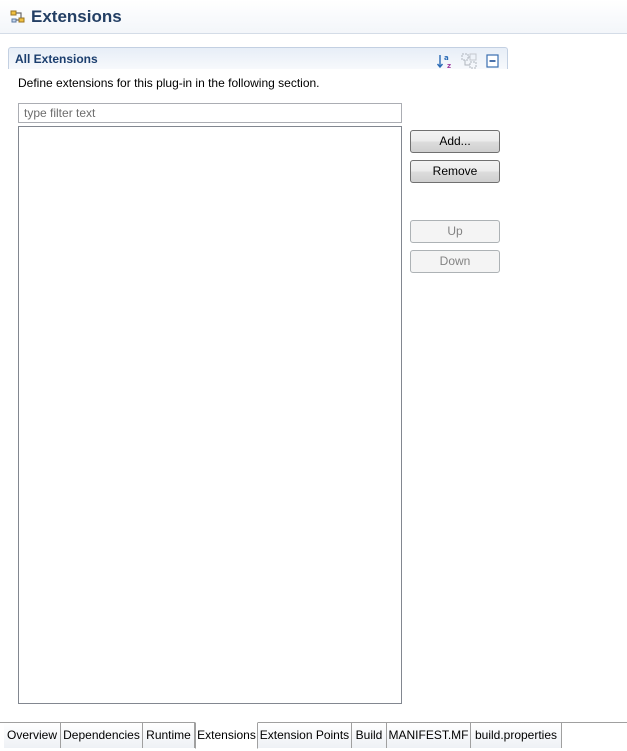  What do you see at coordinates (469, 61) in the screenshot?
I see `filter-related-icon` at bounding box center [469, 61].